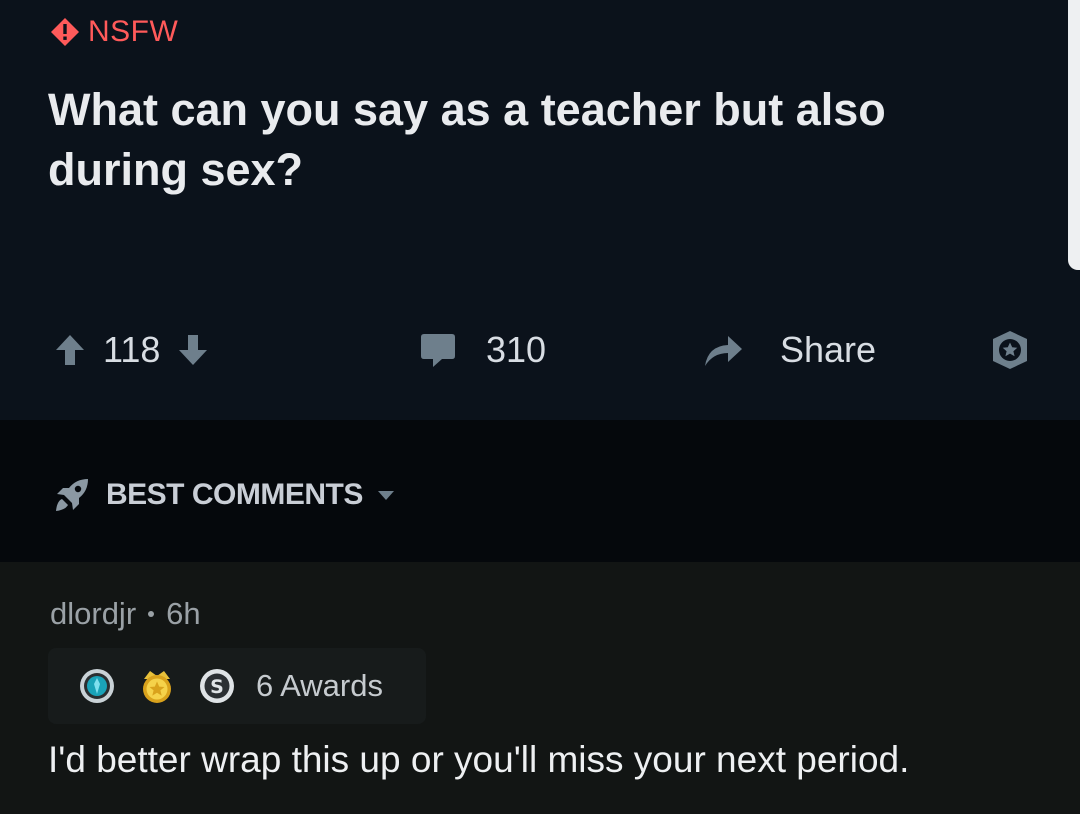  Describe the element at coordinates (385, 495) in the screenshot. I see `chevron-down-icon` at that location.